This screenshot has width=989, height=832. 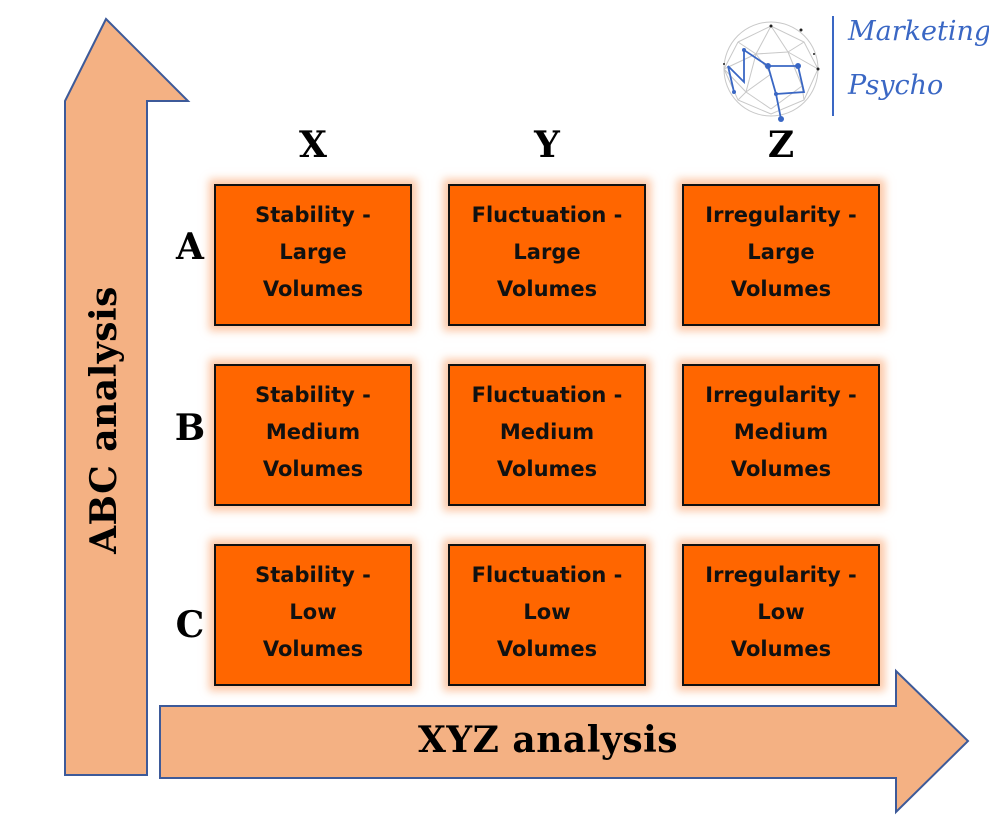 I want to click on column-header-z: Z, so click(x=781, y=145).